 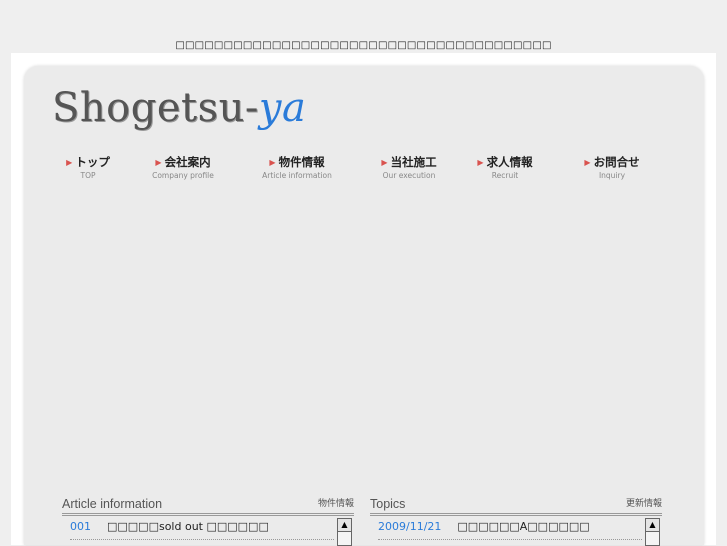 I want to click on nav-item-top: ▶ トップ TOP, so click(x=88, y=167).